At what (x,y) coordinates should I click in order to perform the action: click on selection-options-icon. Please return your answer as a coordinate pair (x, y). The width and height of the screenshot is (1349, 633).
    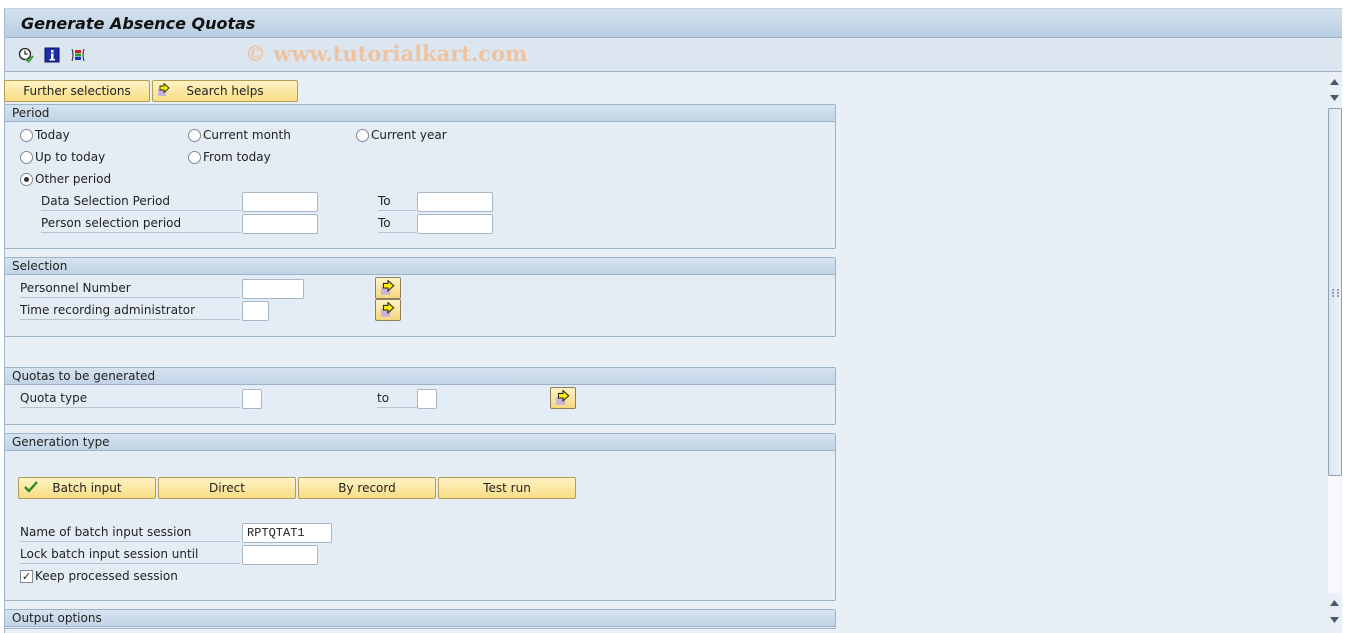
    Looking at the image, I should click on (78, 55).